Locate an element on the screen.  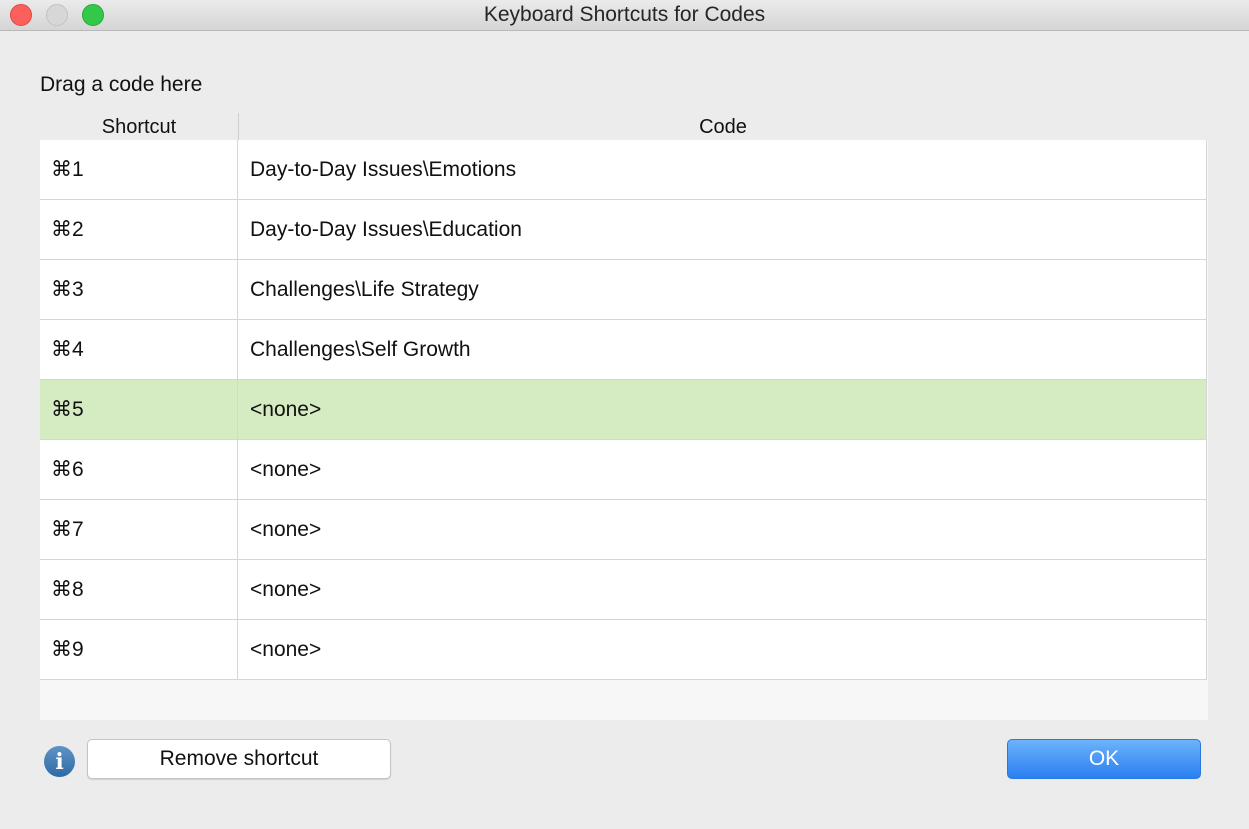
table-row: ⌘5 <none> is located at coordinates (623, 410).